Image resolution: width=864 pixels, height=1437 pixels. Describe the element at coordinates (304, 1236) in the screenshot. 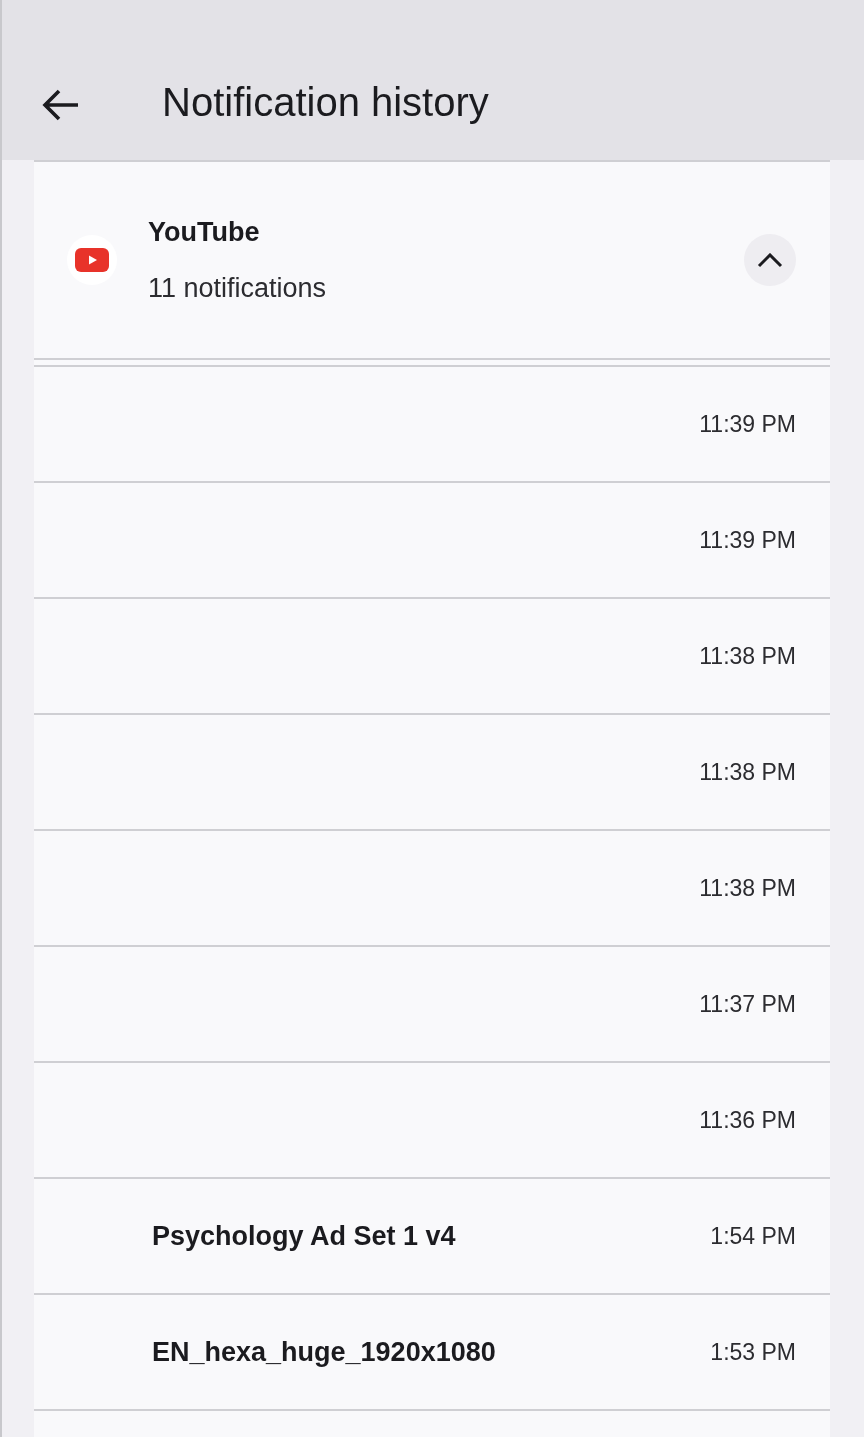

I see `notification-title: Psychology Ad Set 1 v4` at that location.